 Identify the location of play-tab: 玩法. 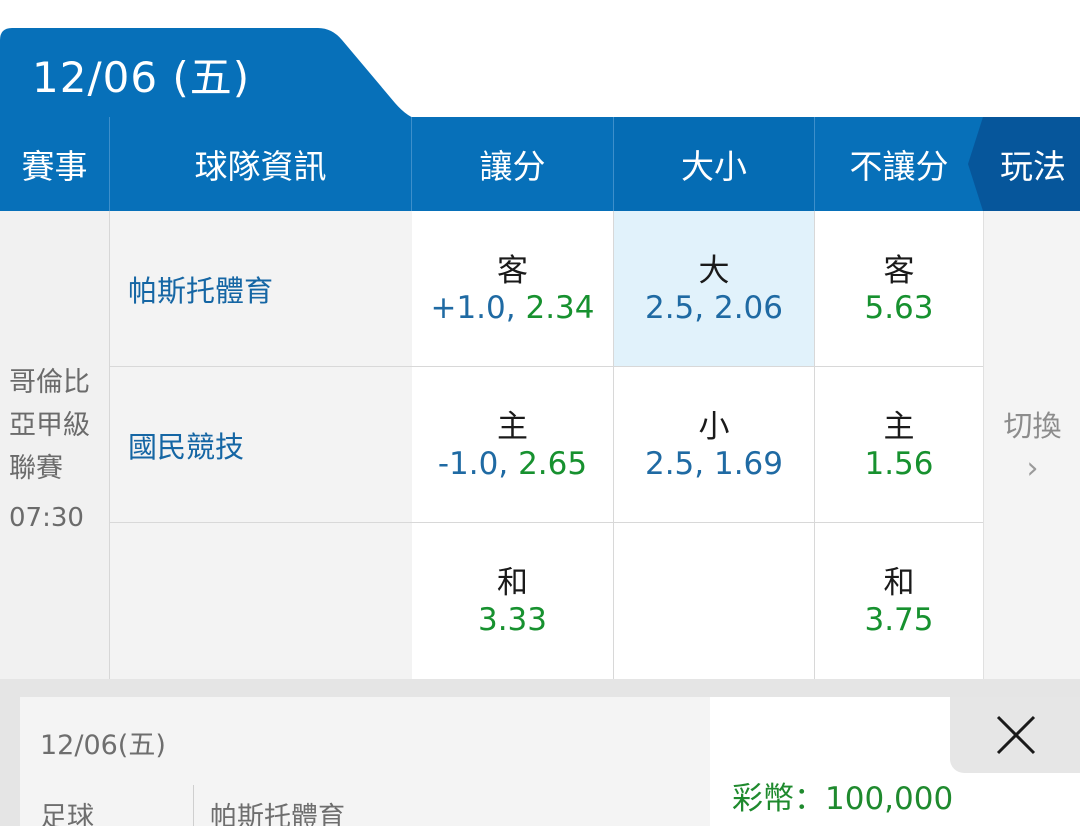
(1024, 164).